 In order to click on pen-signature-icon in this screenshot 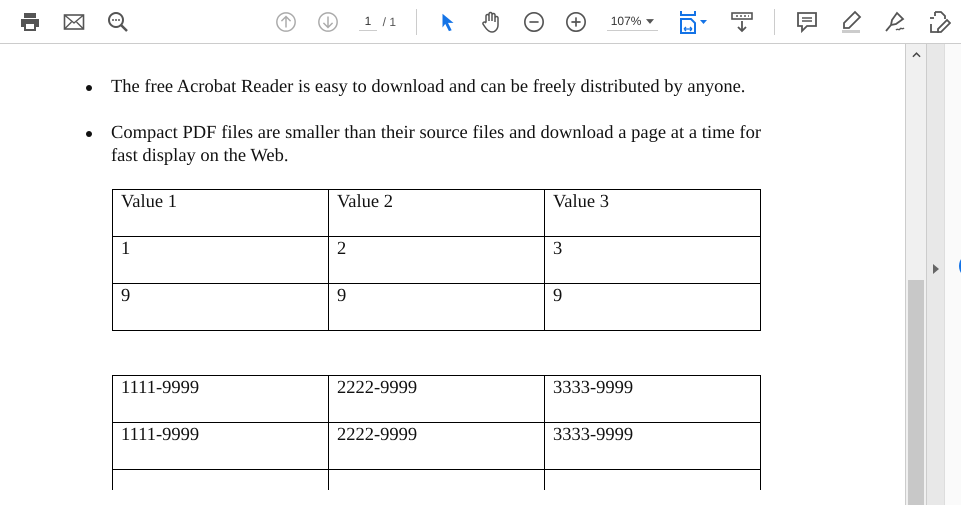, I will do `click(894, 22)`.